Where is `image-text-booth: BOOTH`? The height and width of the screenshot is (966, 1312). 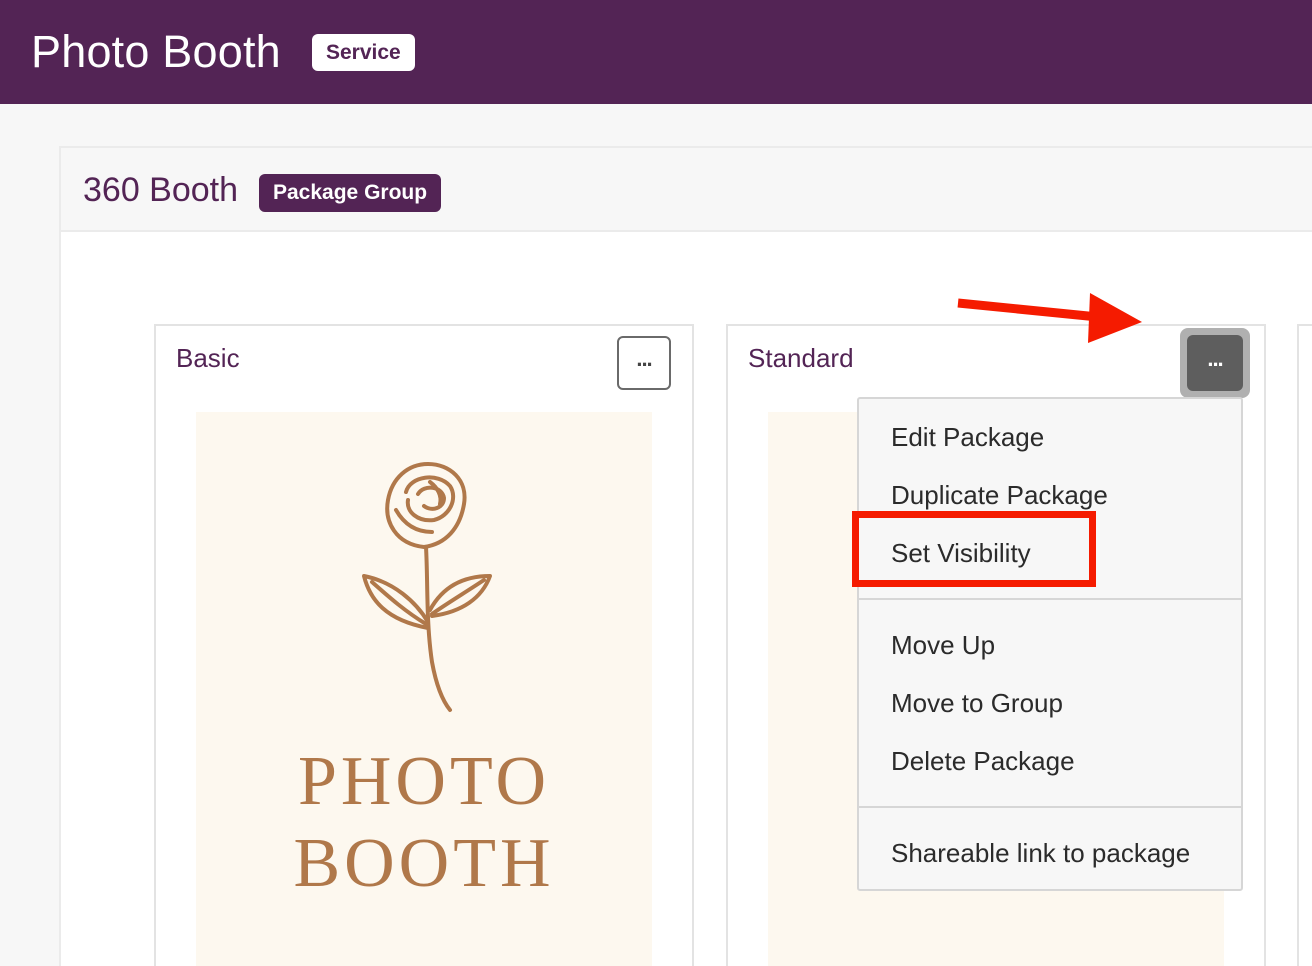
image-text-booth: BOOTH is located at coordinates (424, 863).